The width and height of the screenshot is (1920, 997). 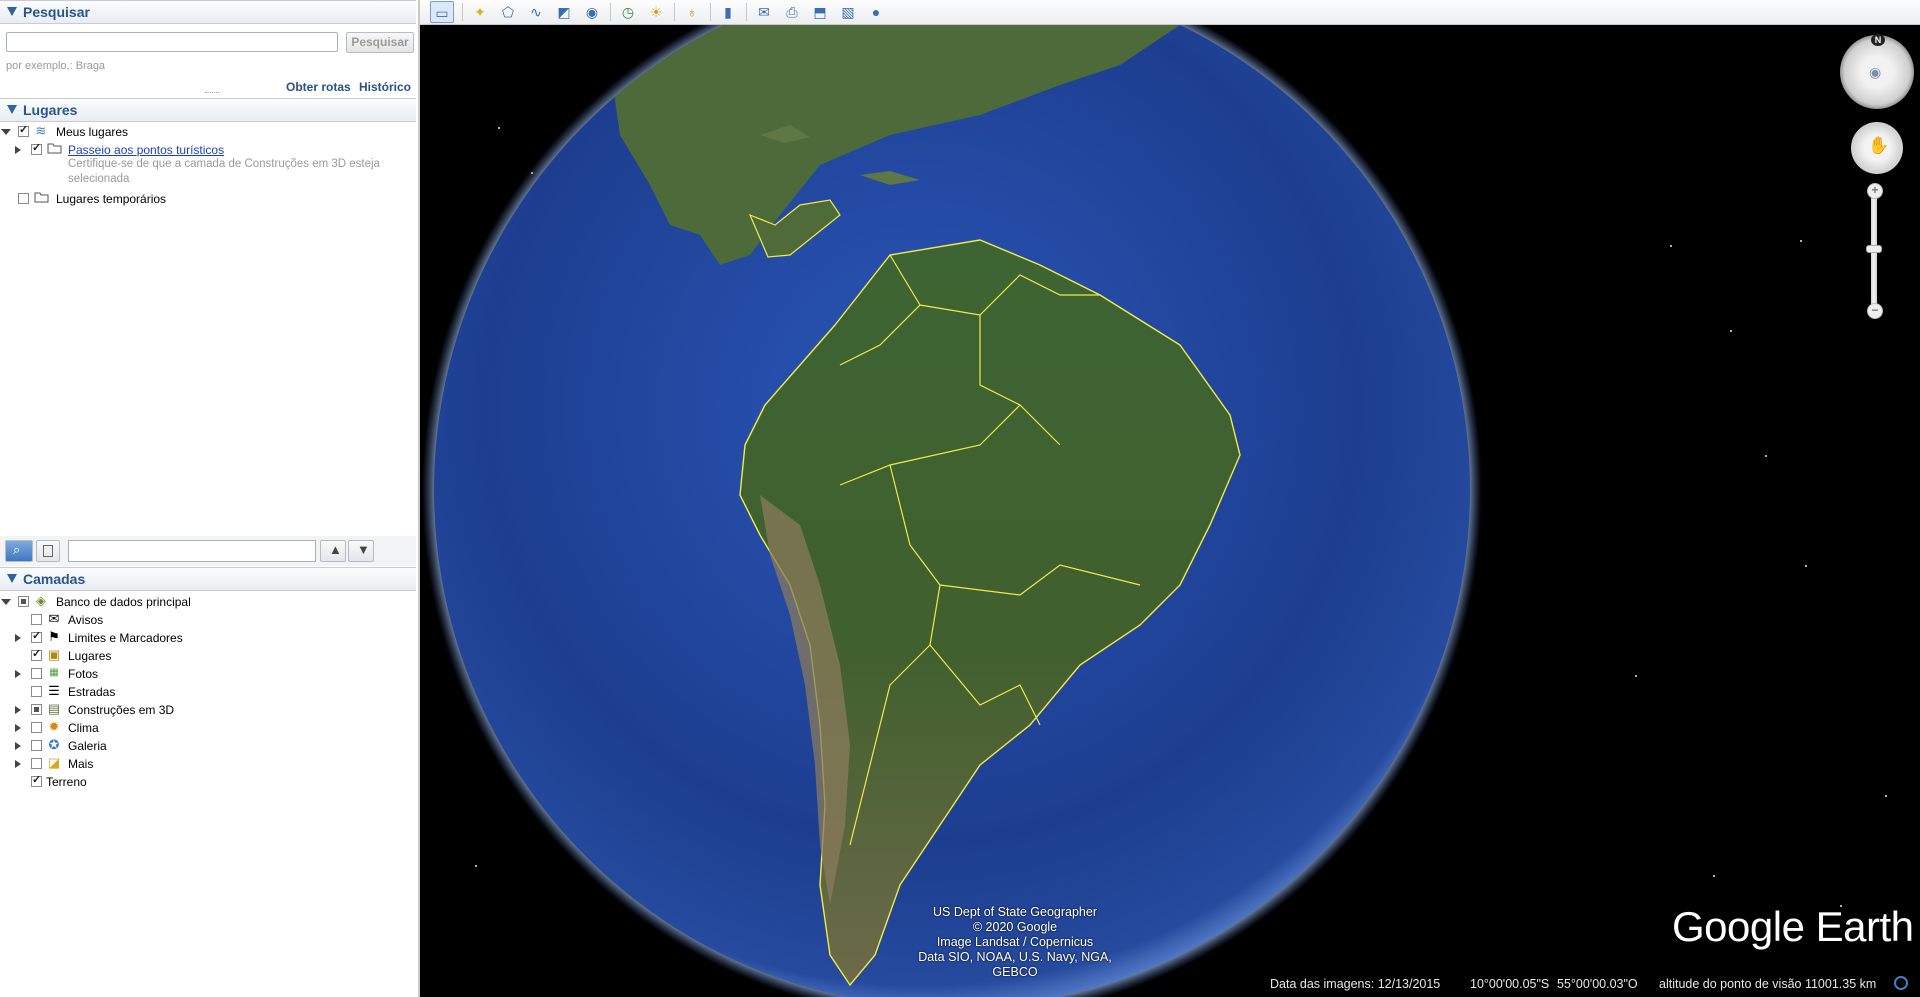 What do you see at coordinates (200, 638) in the screenshot?
I see `layer-item-borders: ⚑ Limites e Marcadores` at bounding box center [200, 638].